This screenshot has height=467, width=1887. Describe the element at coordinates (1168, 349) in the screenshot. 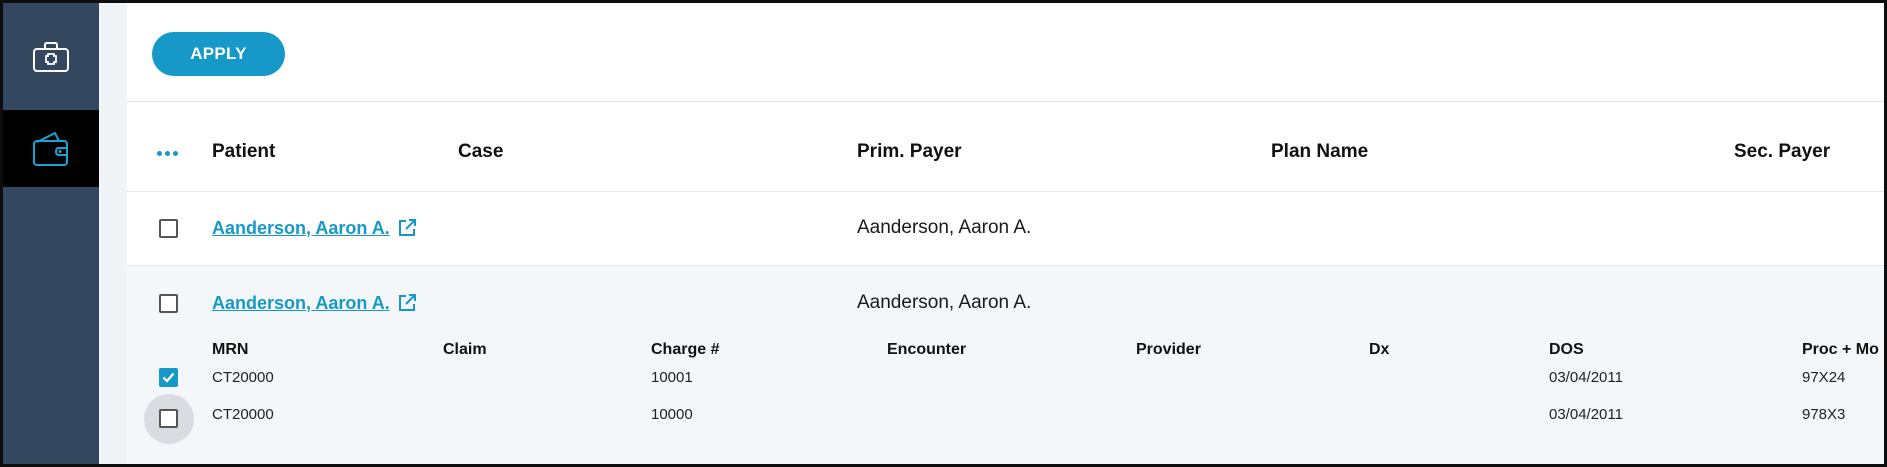

I see `claims-header-provider: Provider` at that location.